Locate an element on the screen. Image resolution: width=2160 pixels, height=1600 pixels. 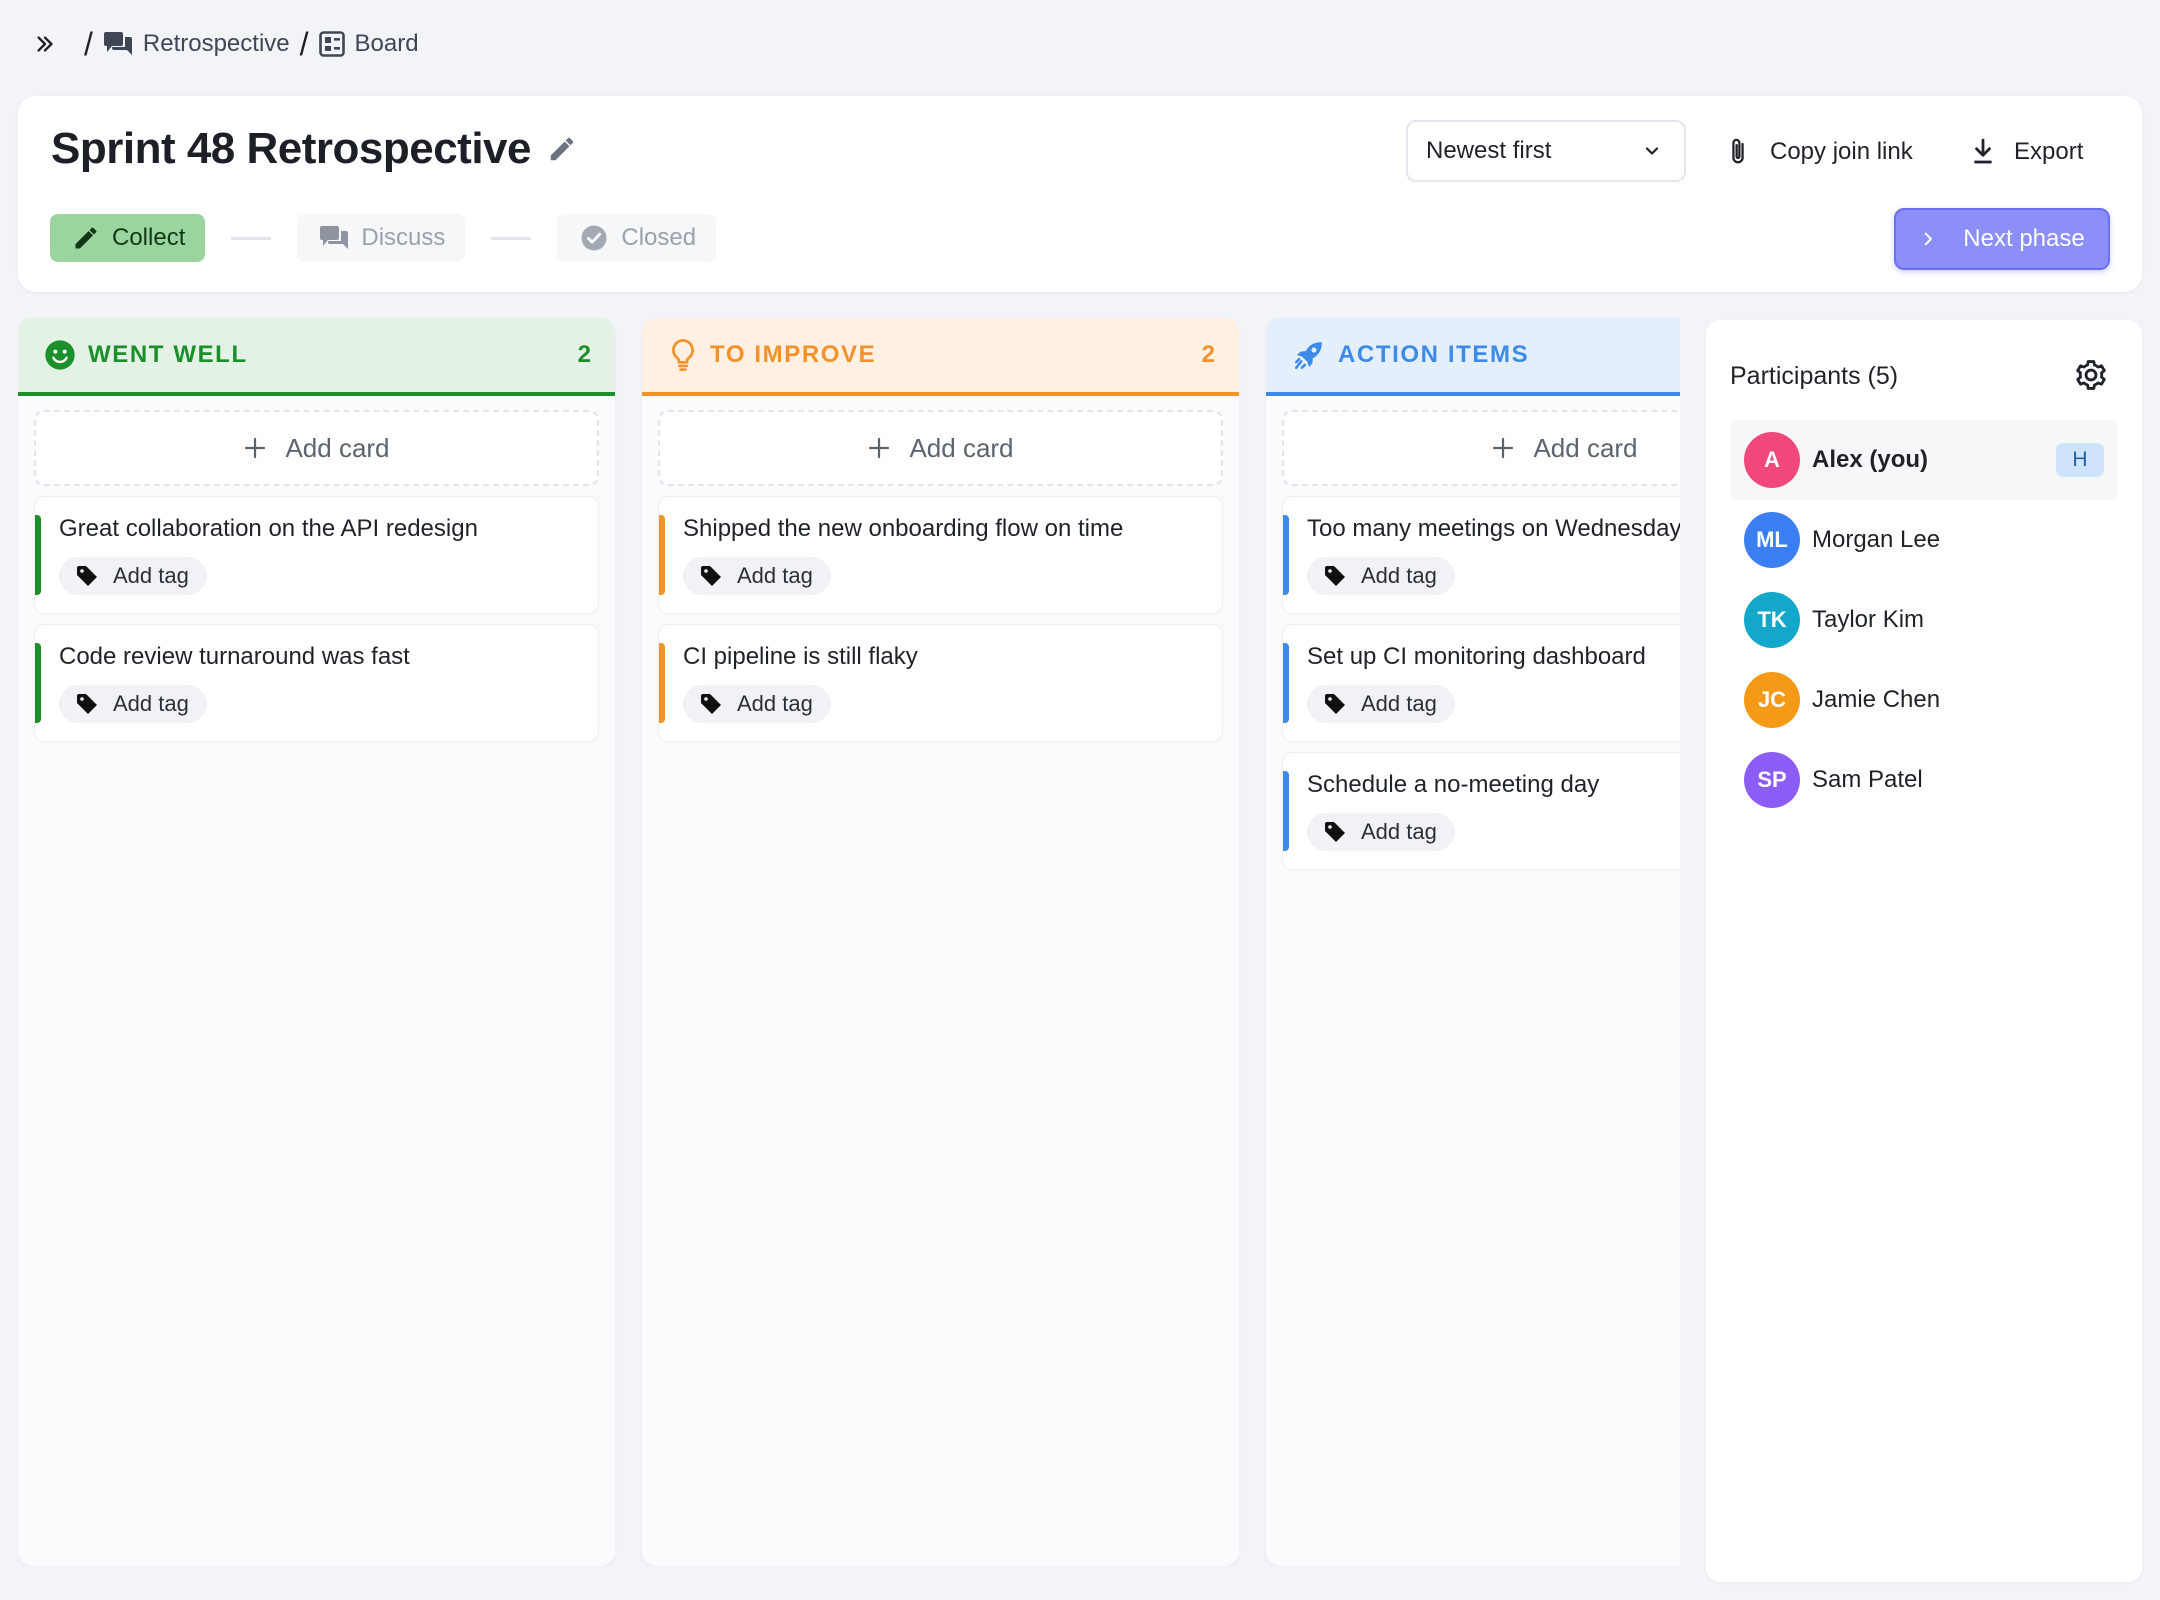
card-text: Shipped the new onboarding flow on time is located at coordinates (903, 528).